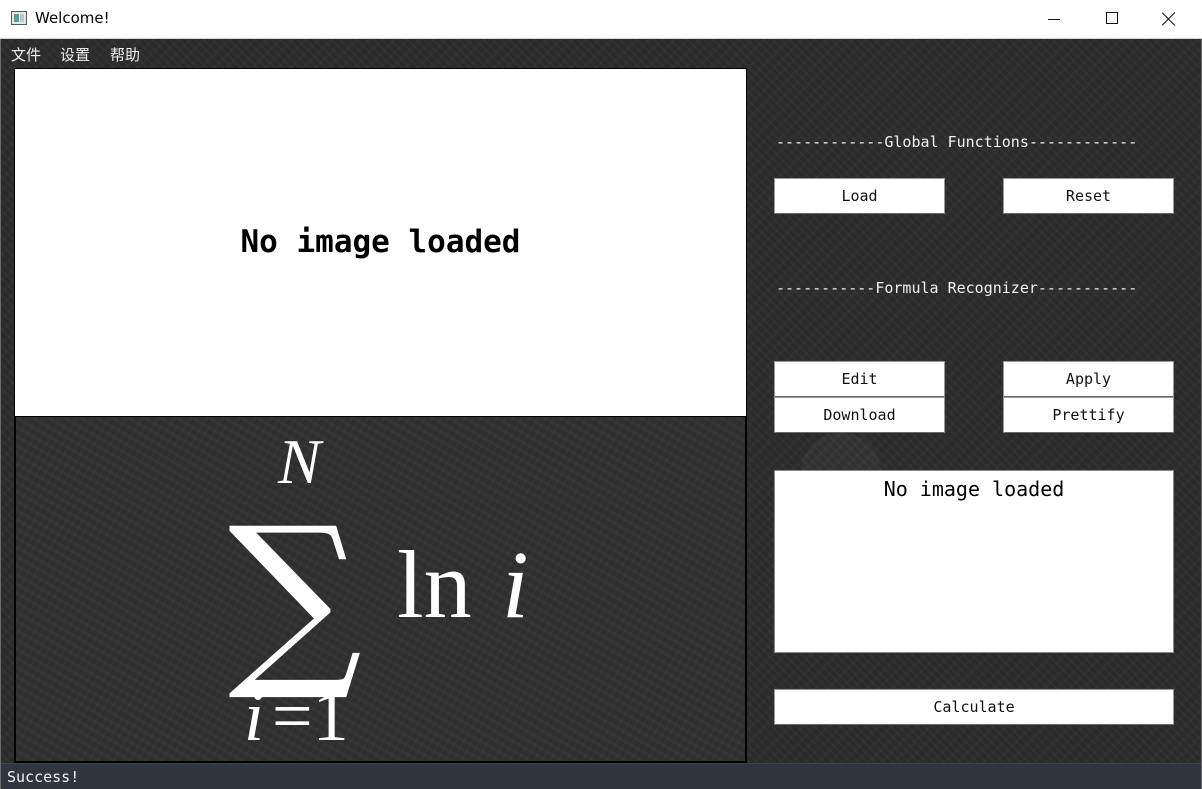 This screenshot has height=789, width=1202. I want to click on menu-help: 帮助, so click(125, 54).